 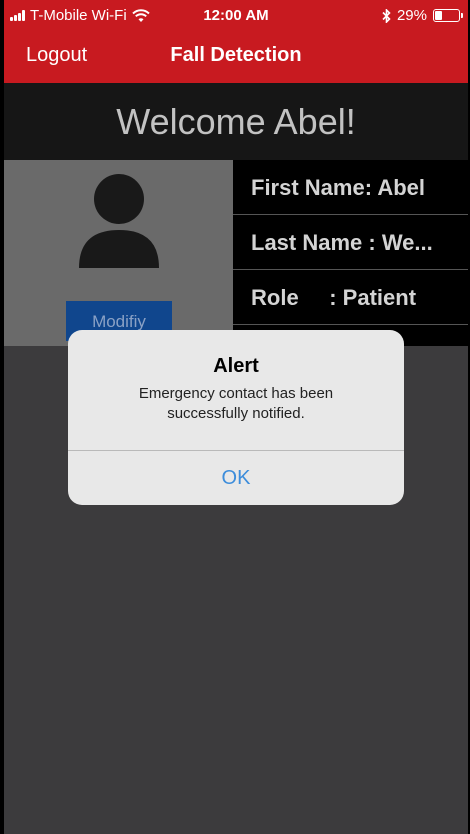 I want to click on first-name-field: First Name: Abel, so click(x=350, y=187).